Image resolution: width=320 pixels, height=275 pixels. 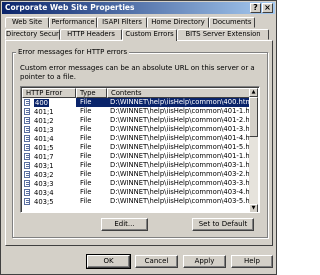 What do you see at coordinates (138, 8) in the screenshot?
I see `title-bar: Corporate Web Site Properties ? ×` at bounding box center [138, 8].